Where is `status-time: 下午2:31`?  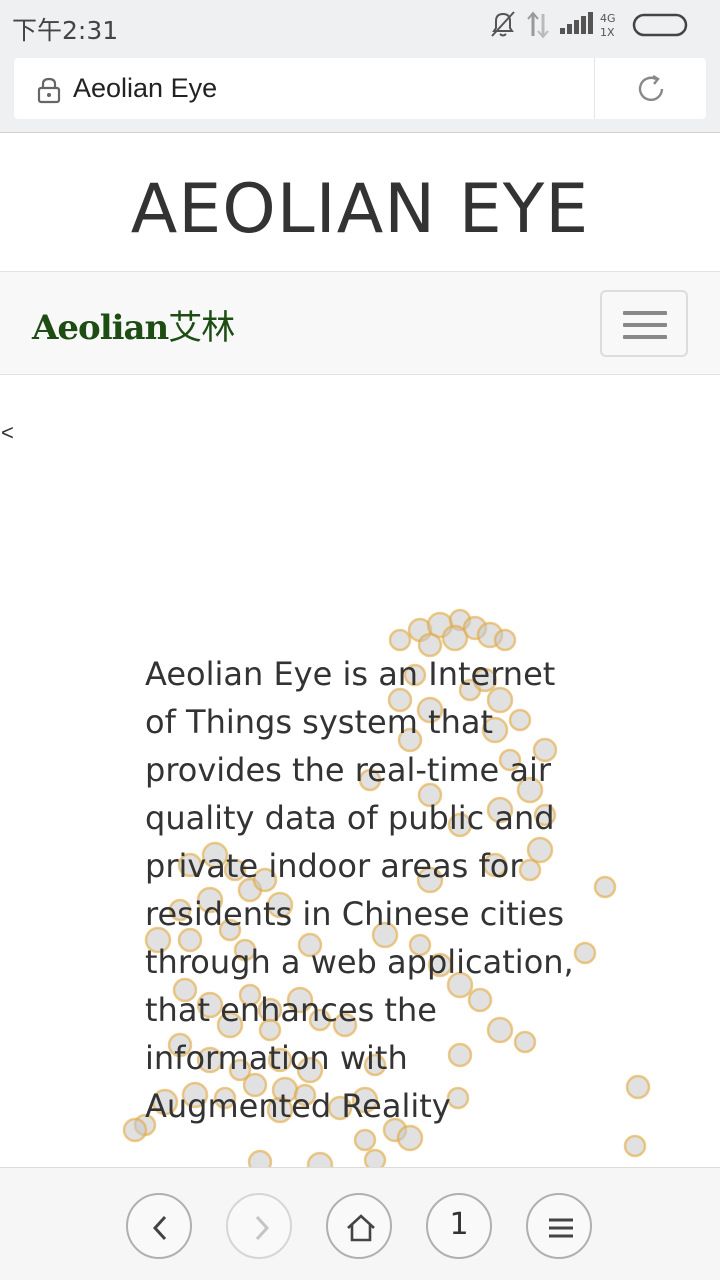 status-time: 下午2:31 is located at coordinates (65, 30).